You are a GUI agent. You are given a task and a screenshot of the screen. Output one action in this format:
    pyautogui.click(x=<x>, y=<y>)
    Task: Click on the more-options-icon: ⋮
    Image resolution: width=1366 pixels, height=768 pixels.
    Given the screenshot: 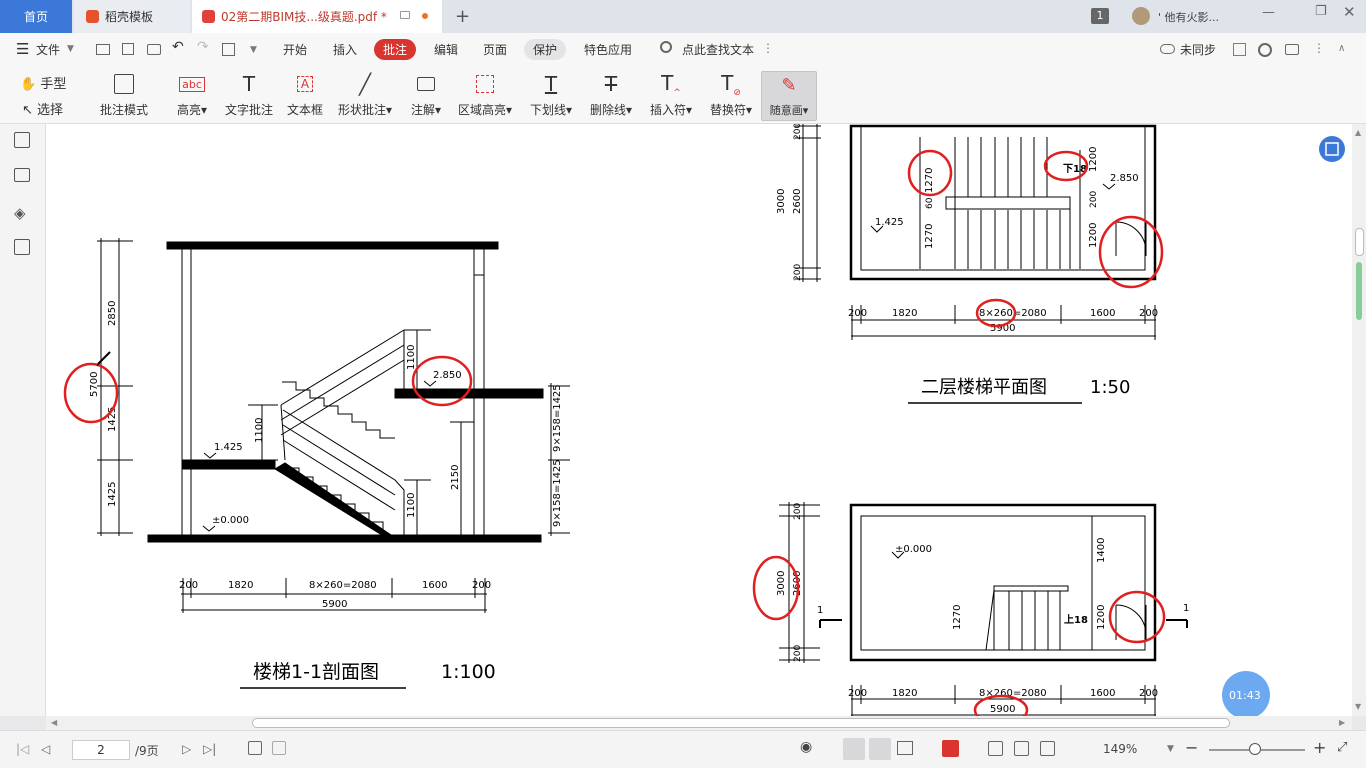 What is the action you would take?
    pyautogui.click(x=1319, y=48)
    